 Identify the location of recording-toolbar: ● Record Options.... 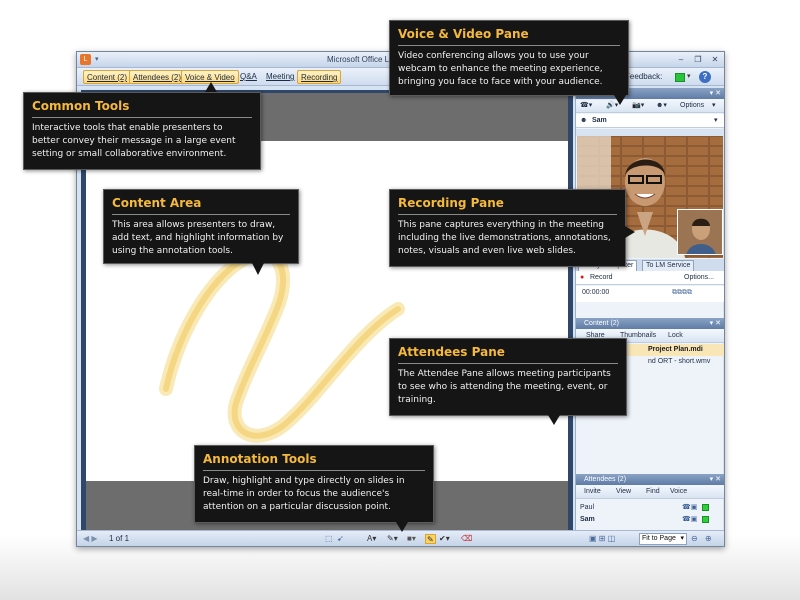
(650, 278).